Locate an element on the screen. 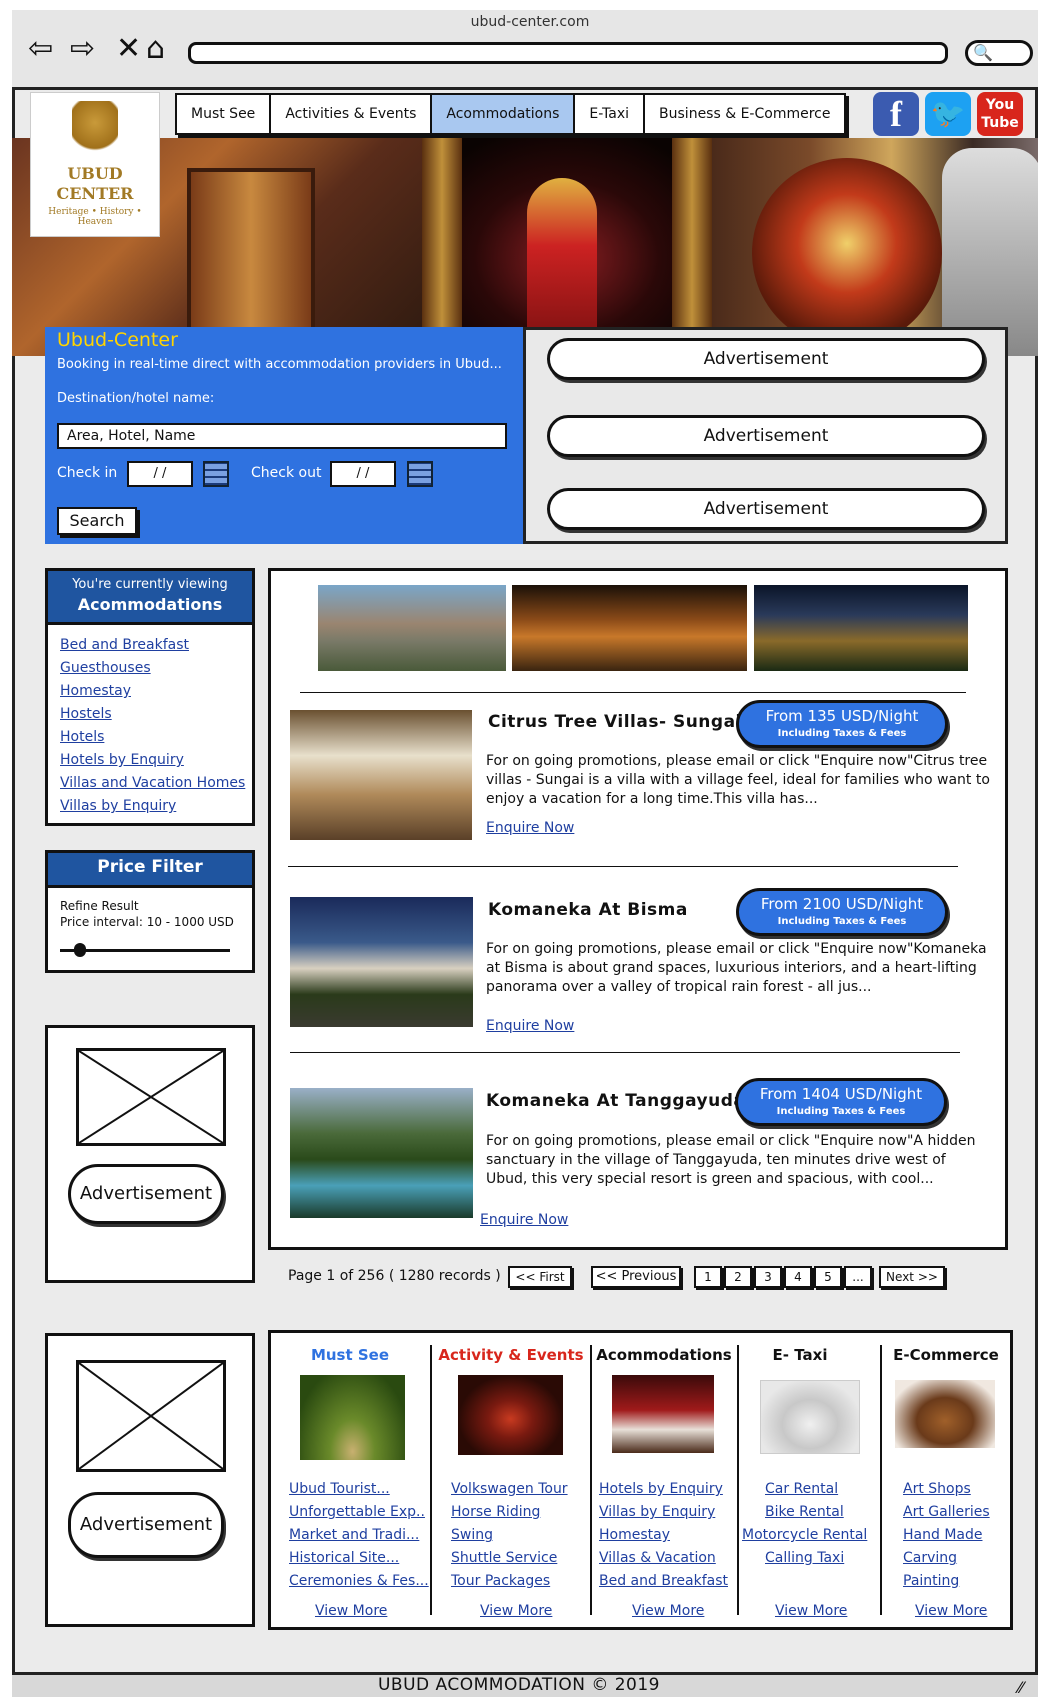 Image resolution: width=1038 pixels, height=1697 pixels. footer-link: Unforgettable Exp.. is located at coordinates (357, 1512).